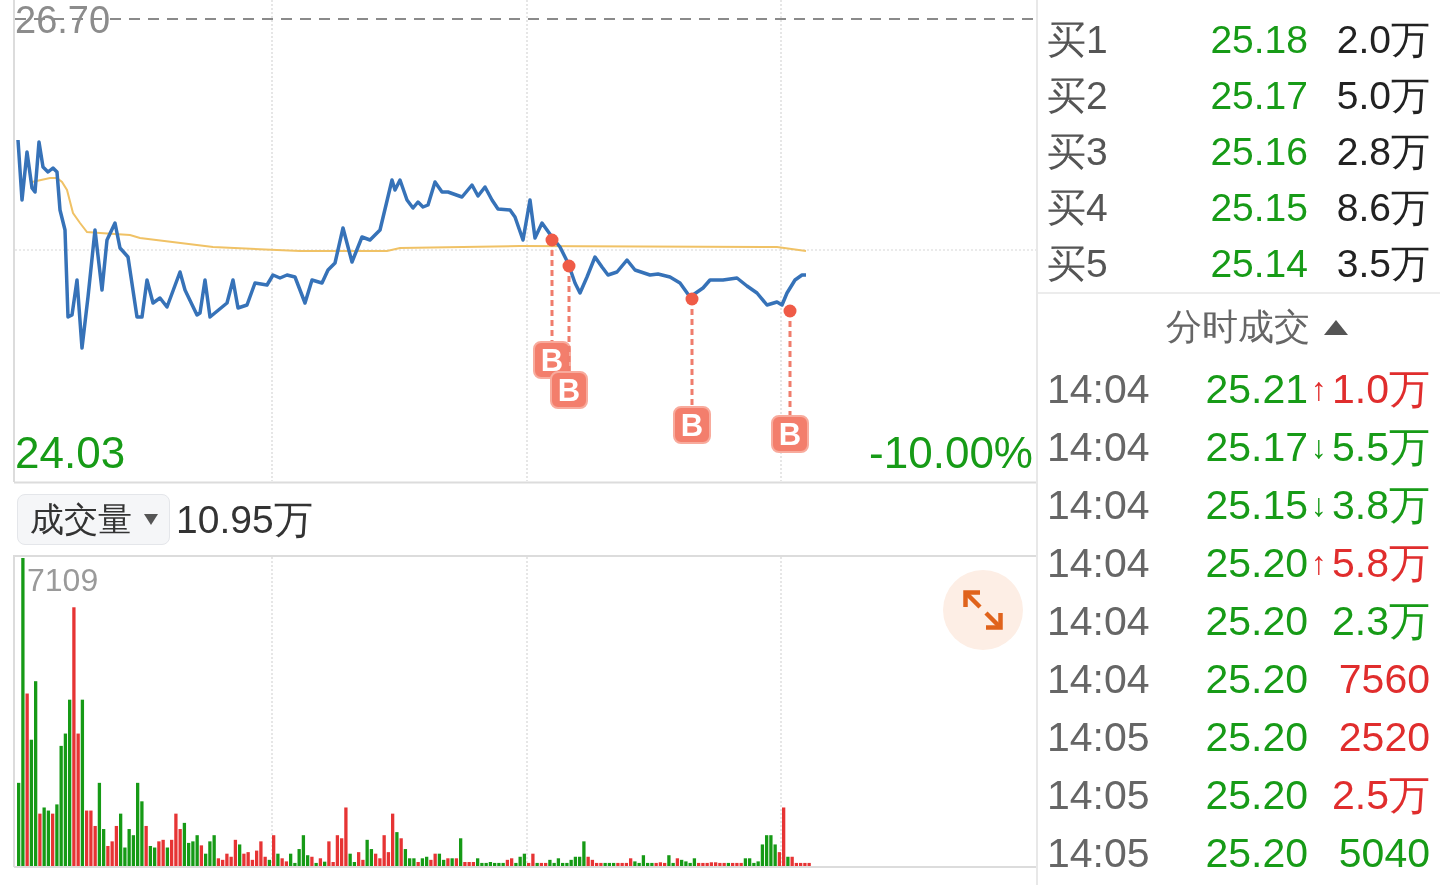  What do you see at coordinates (93, 519) in the screenshot?
I see `indicator-dropdown: 成交量` at bounding box center [93, 519].